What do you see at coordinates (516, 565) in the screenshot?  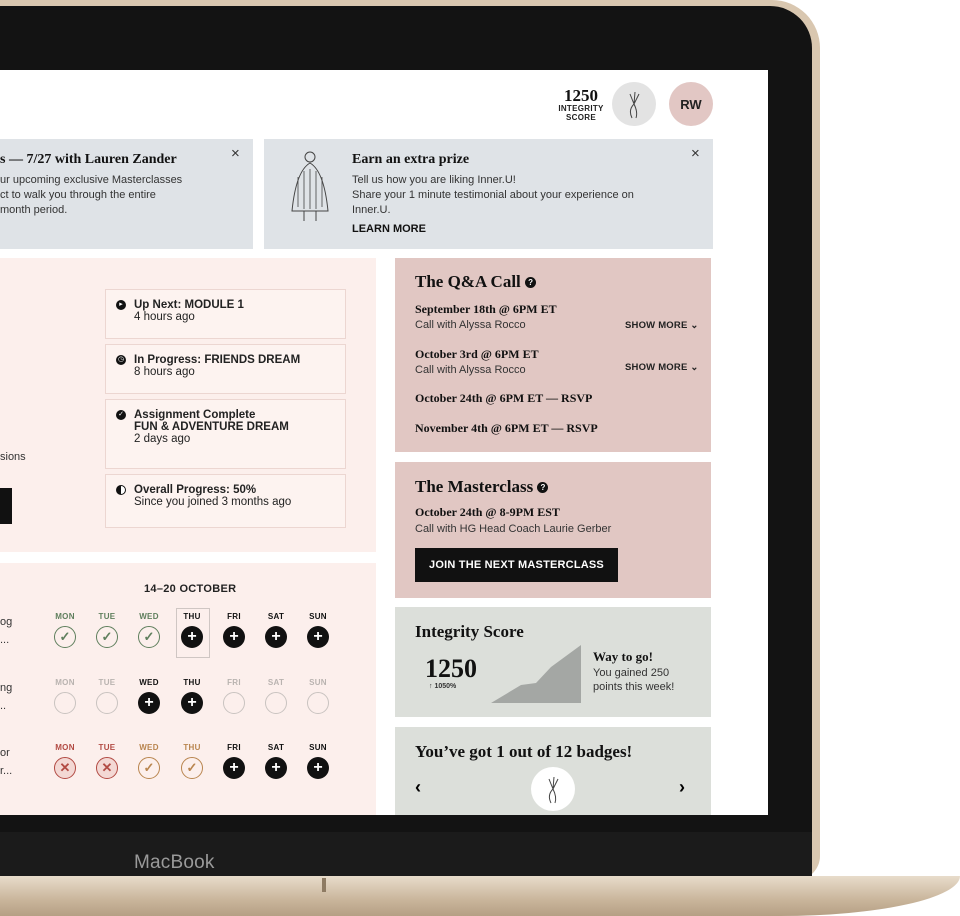 I see `join-masterclass-button: JOIN THE NEXT MASTERCLASS` at bounding box center [516, 565].